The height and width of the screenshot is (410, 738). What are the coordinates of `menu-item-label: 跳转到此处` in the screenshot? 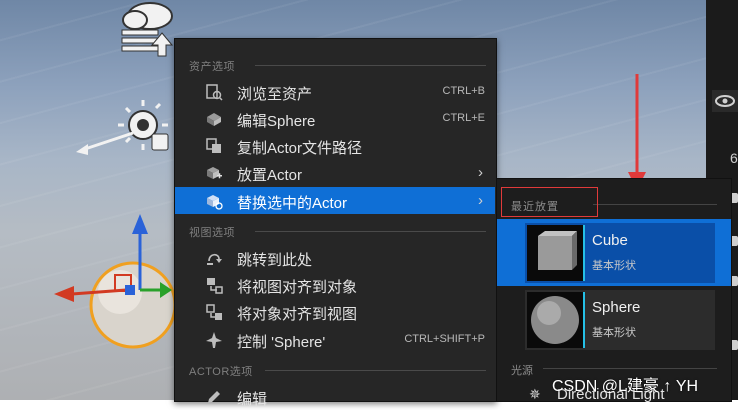 It's located at (275, 260).